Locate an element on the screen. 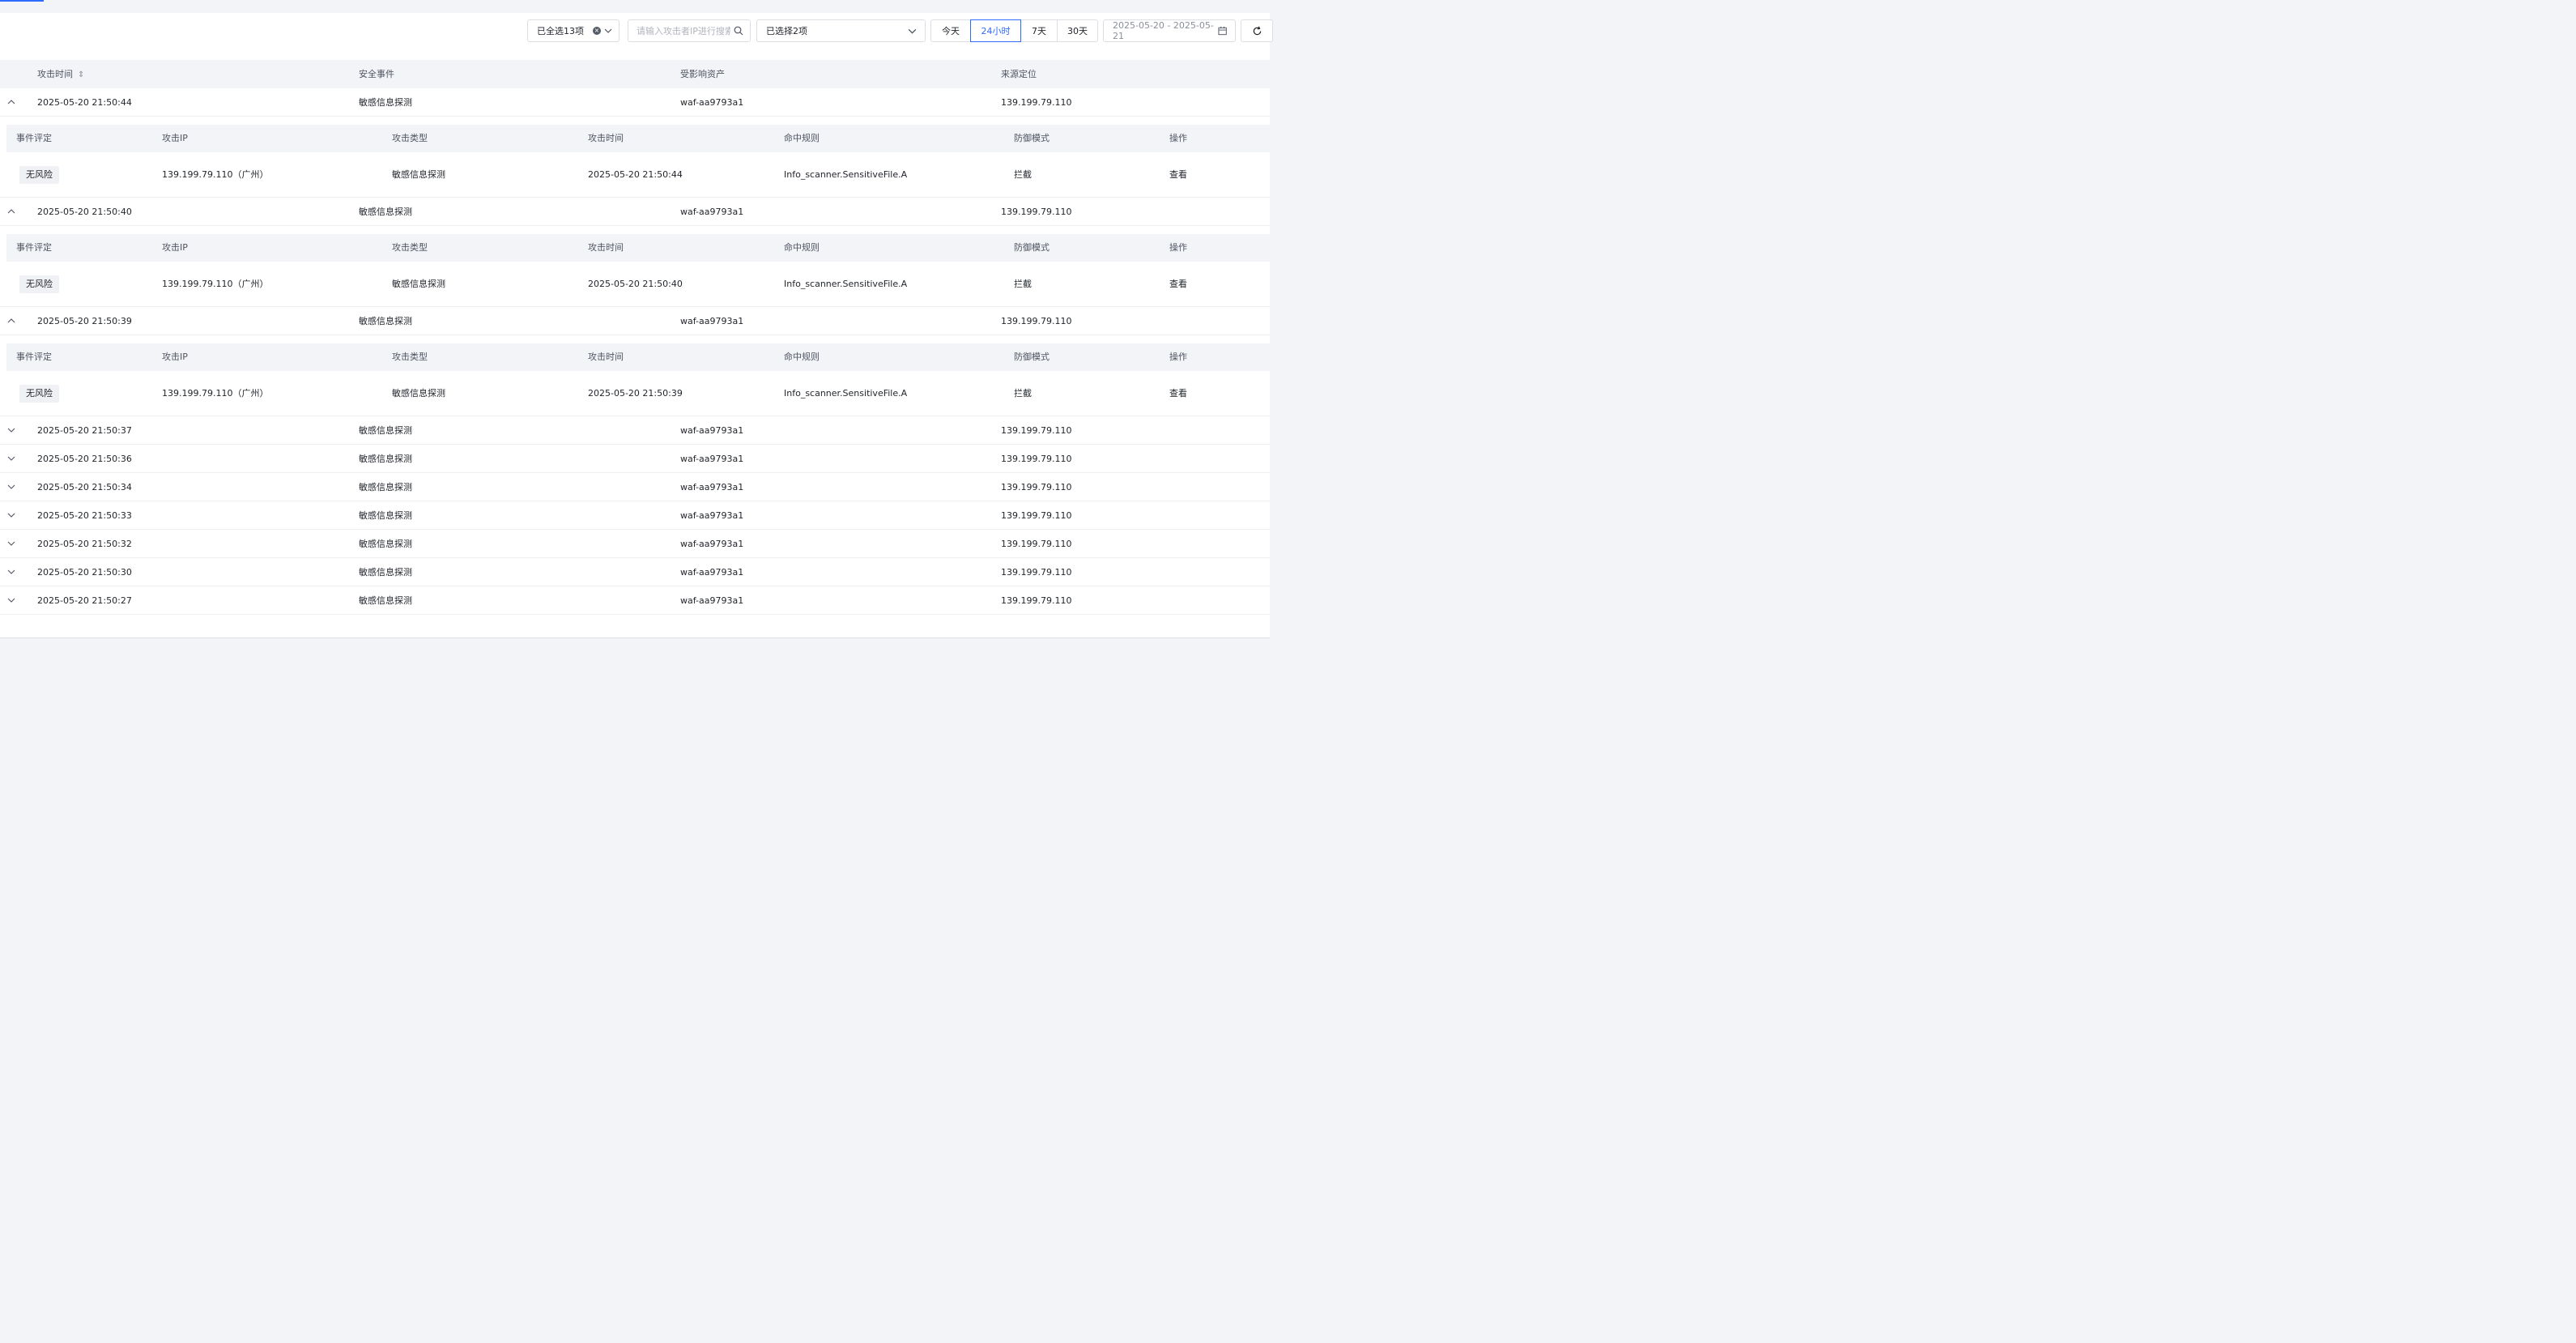  range-30d-button: 30天 is located at coordinates (1077, 30).